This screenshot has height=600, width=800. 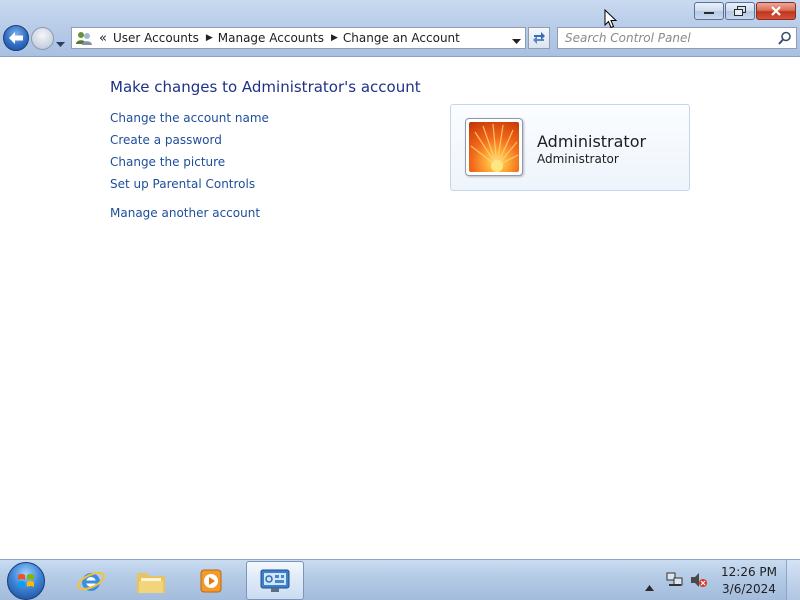 I want to click on search-input: Search Control Panel, so click(x=677, y=38).